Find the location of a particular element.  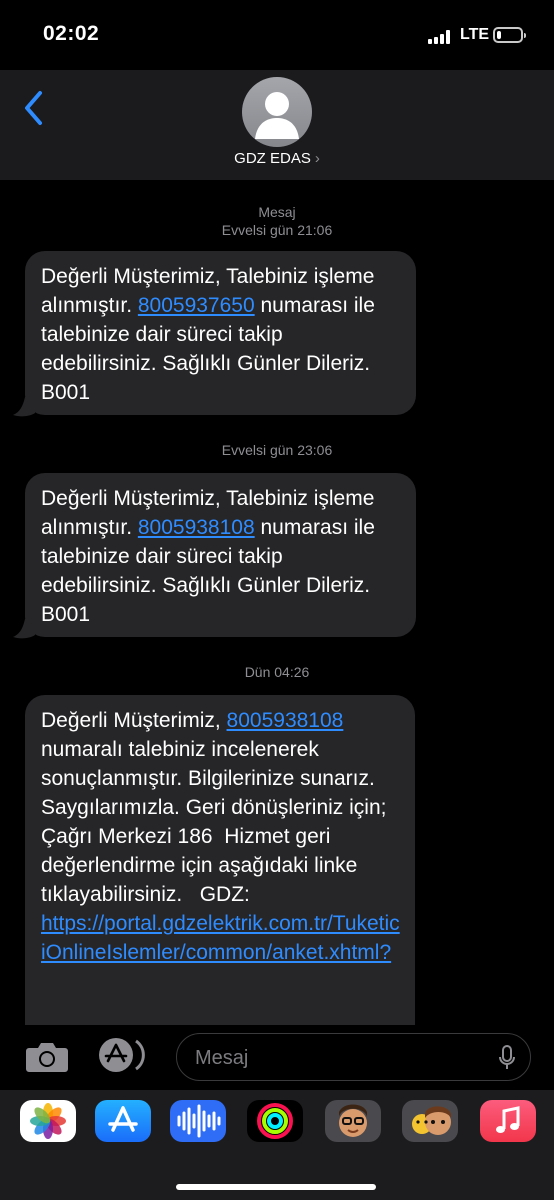

animoji-icon is located at coordinates (431, 1120).